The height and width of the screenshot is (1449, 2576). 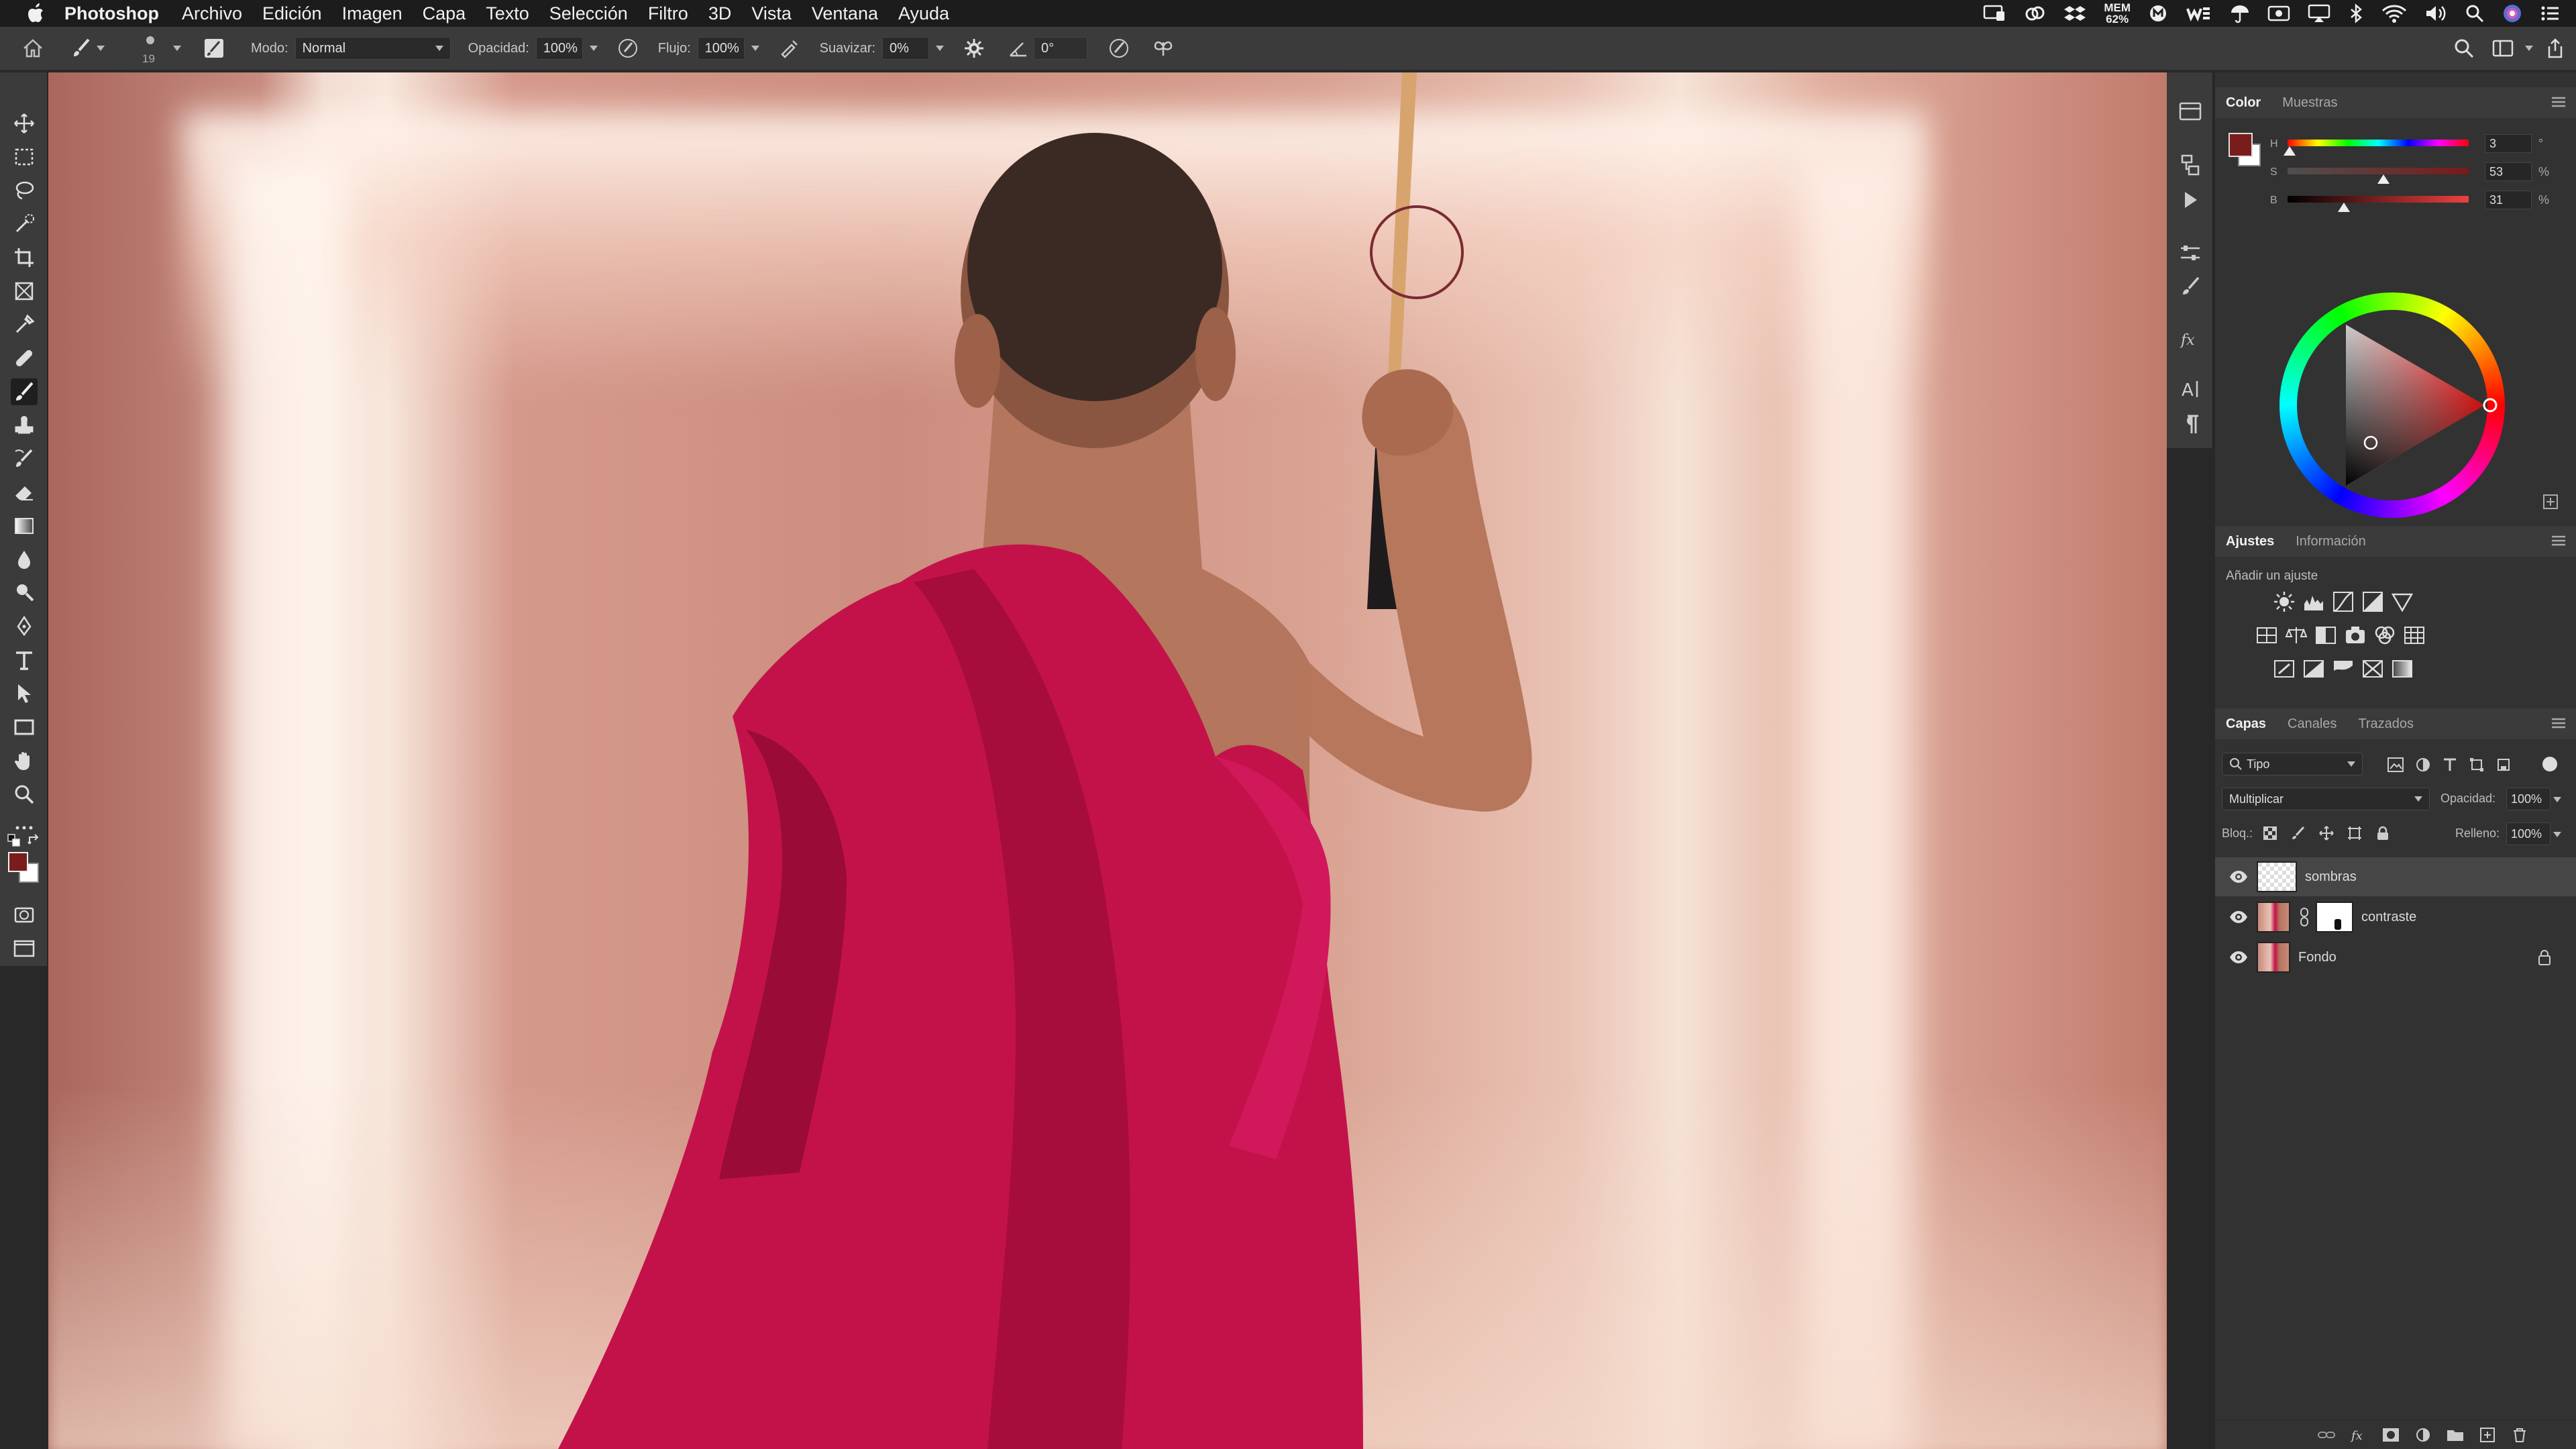 What do you see at coordinates (101, 48) in the screenshot?
I see `brush-preset-dropdown-caret` at bounding box center [101, 48].